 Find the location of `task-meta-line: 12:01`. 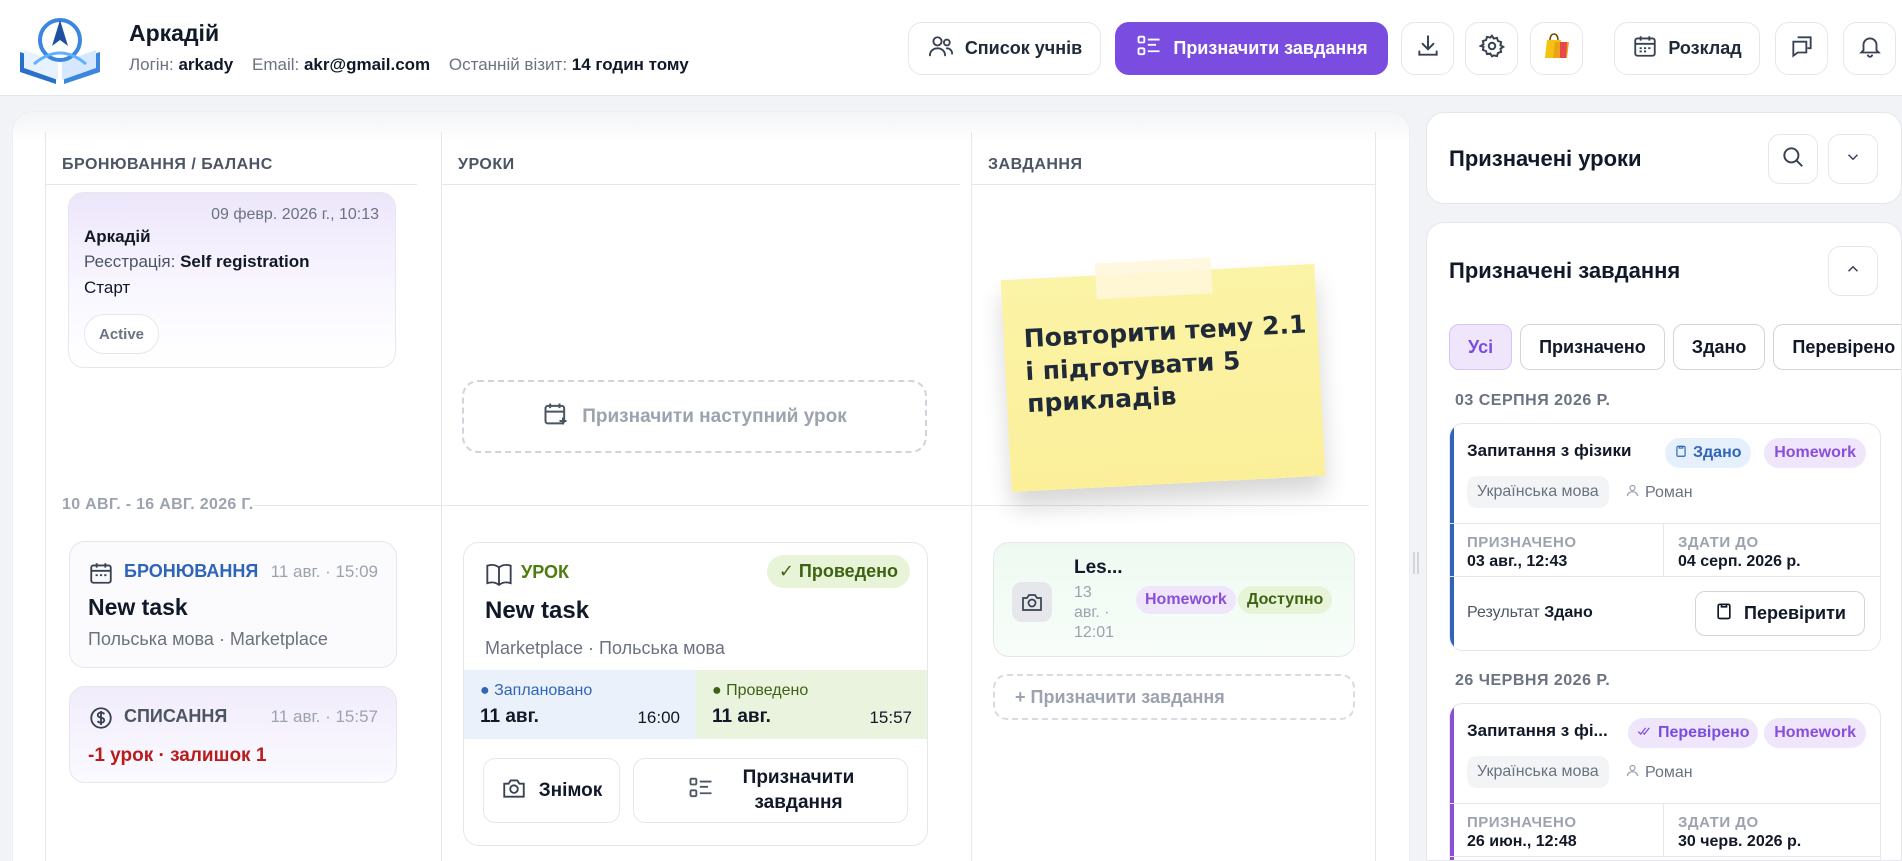

task-meta-line: 12:01 is located at coordinates (1094, 632).